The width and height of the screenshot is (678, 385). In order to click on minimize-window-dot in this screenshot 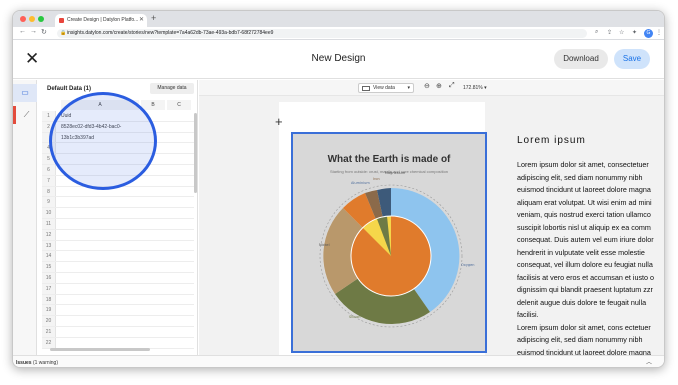, I will do `click(32, 19)`.